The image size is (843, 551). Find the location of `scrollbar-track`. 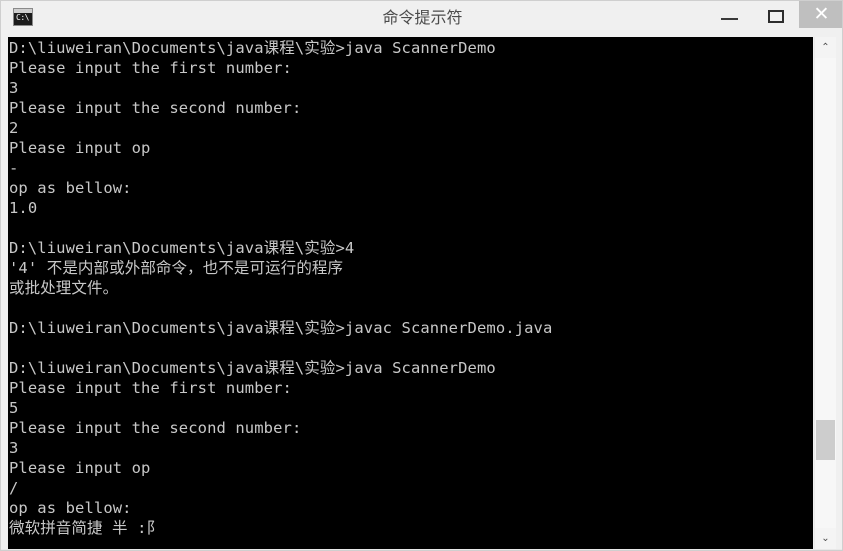

scrollbar-track is located at coordinates (825, 293).